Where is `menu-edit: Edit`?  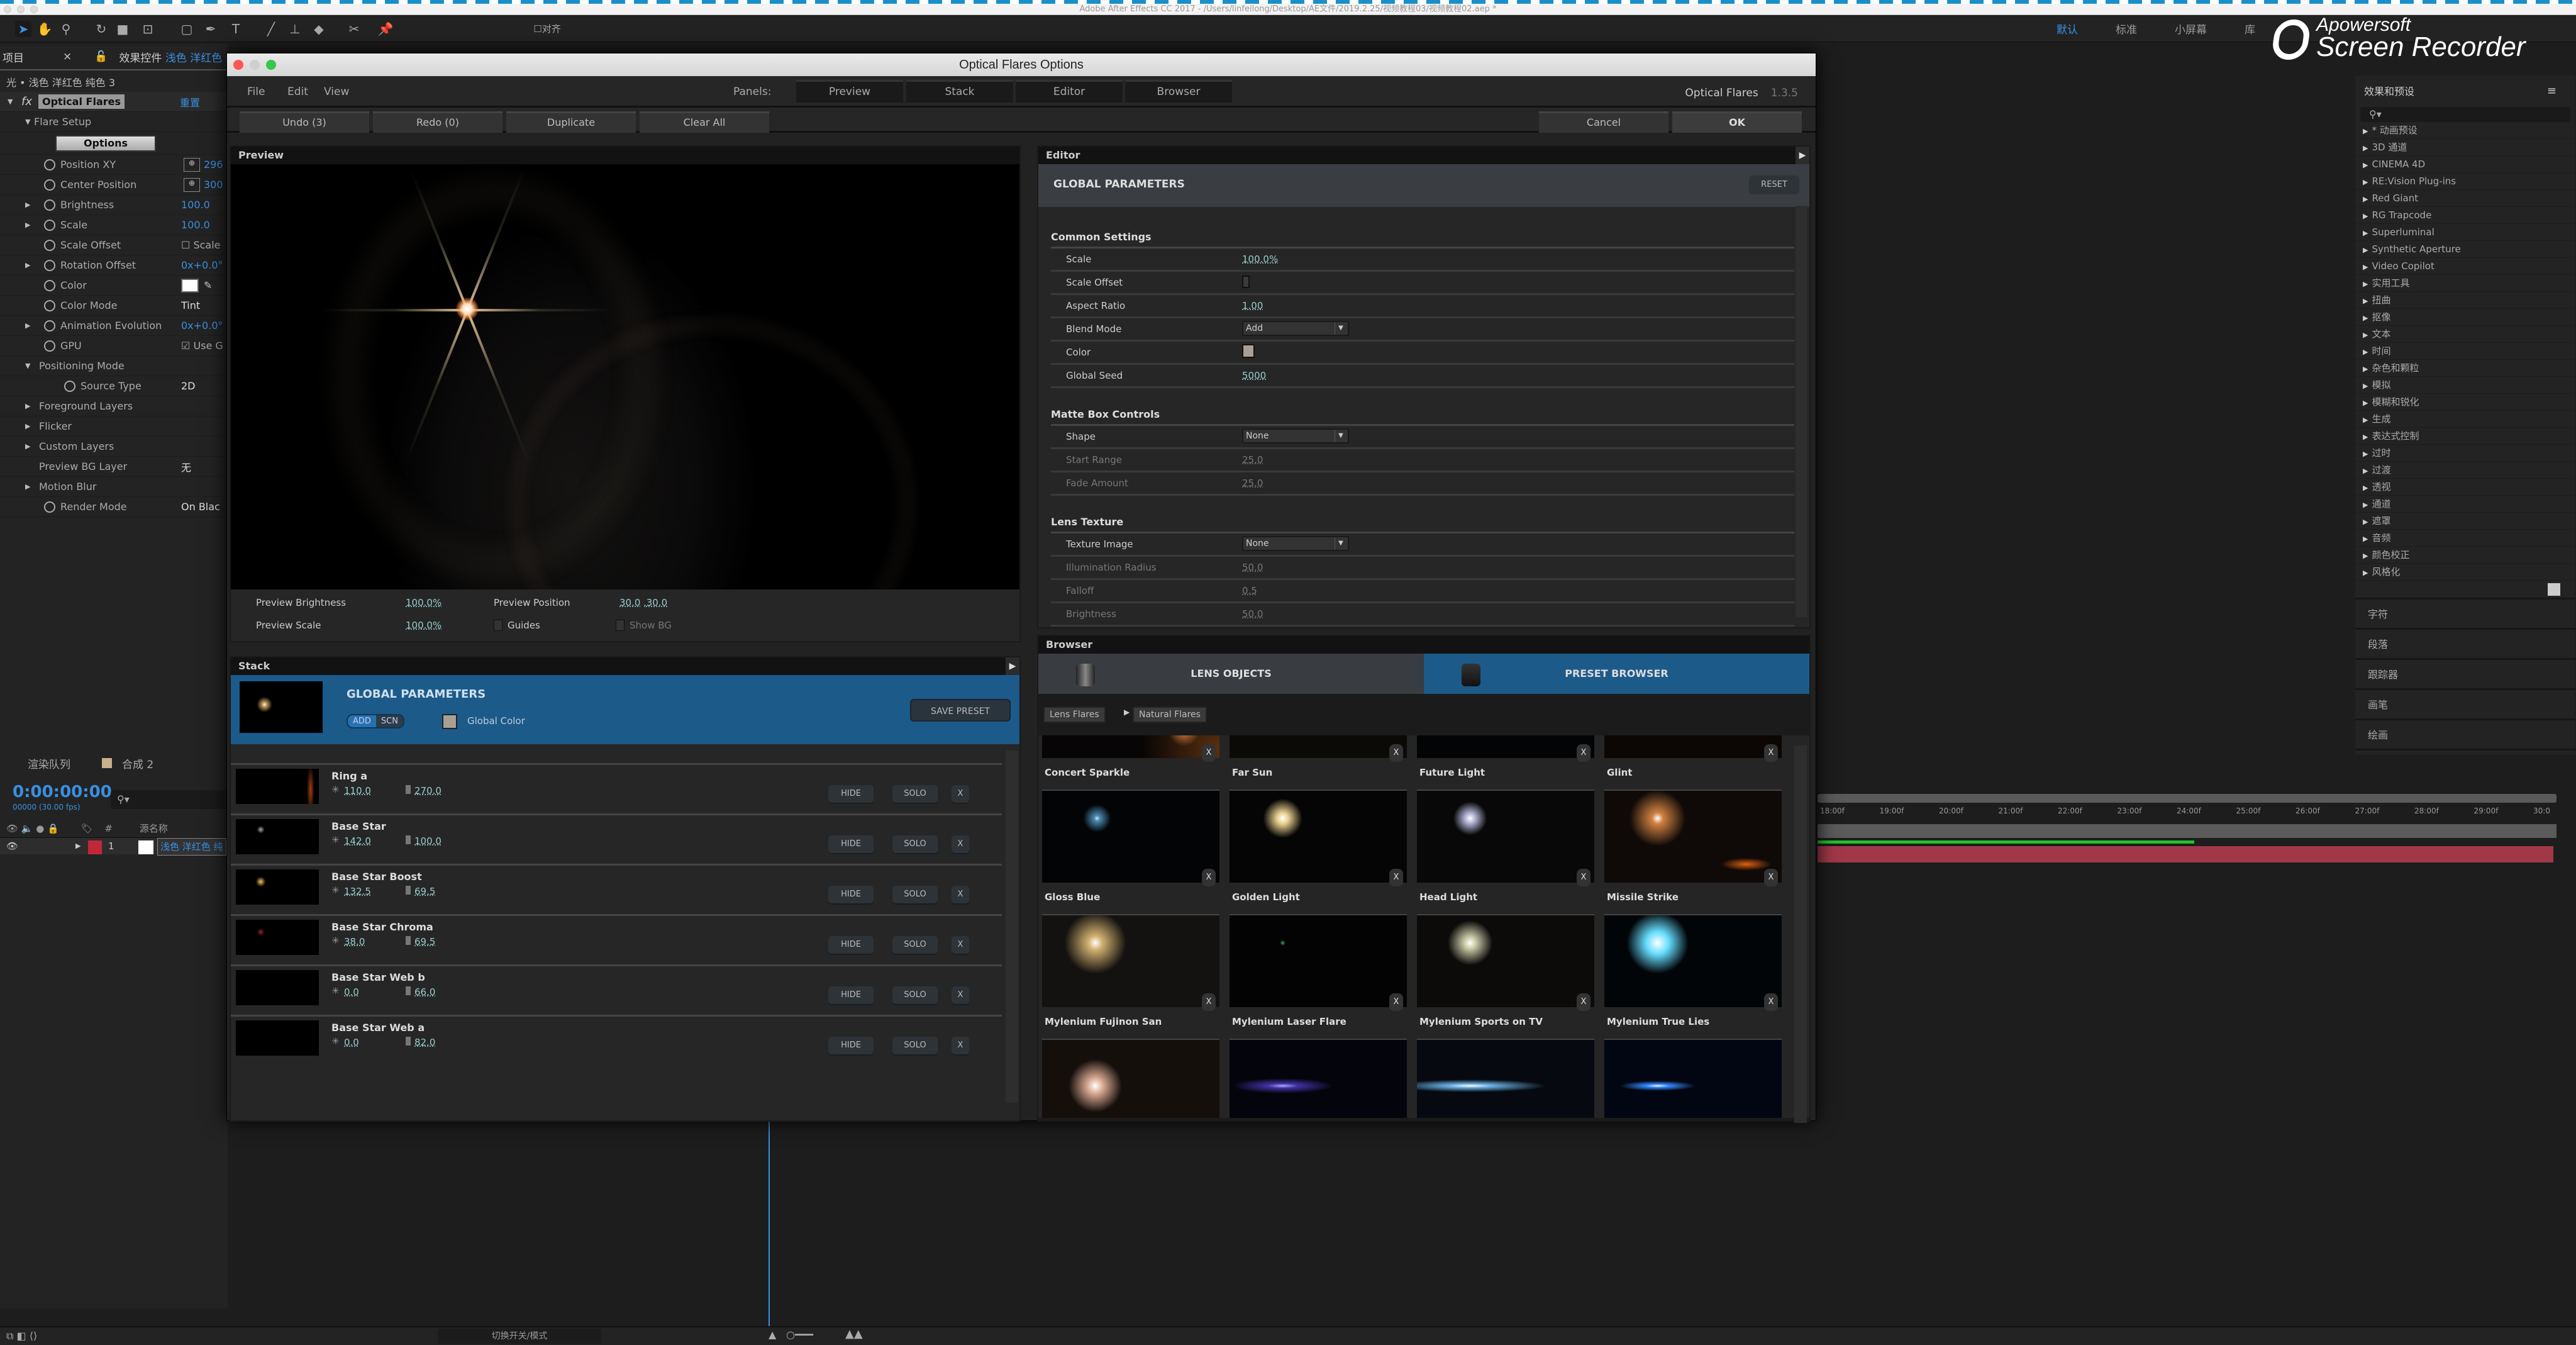
menu-edit: Edit is located at coordinates (297, 92).